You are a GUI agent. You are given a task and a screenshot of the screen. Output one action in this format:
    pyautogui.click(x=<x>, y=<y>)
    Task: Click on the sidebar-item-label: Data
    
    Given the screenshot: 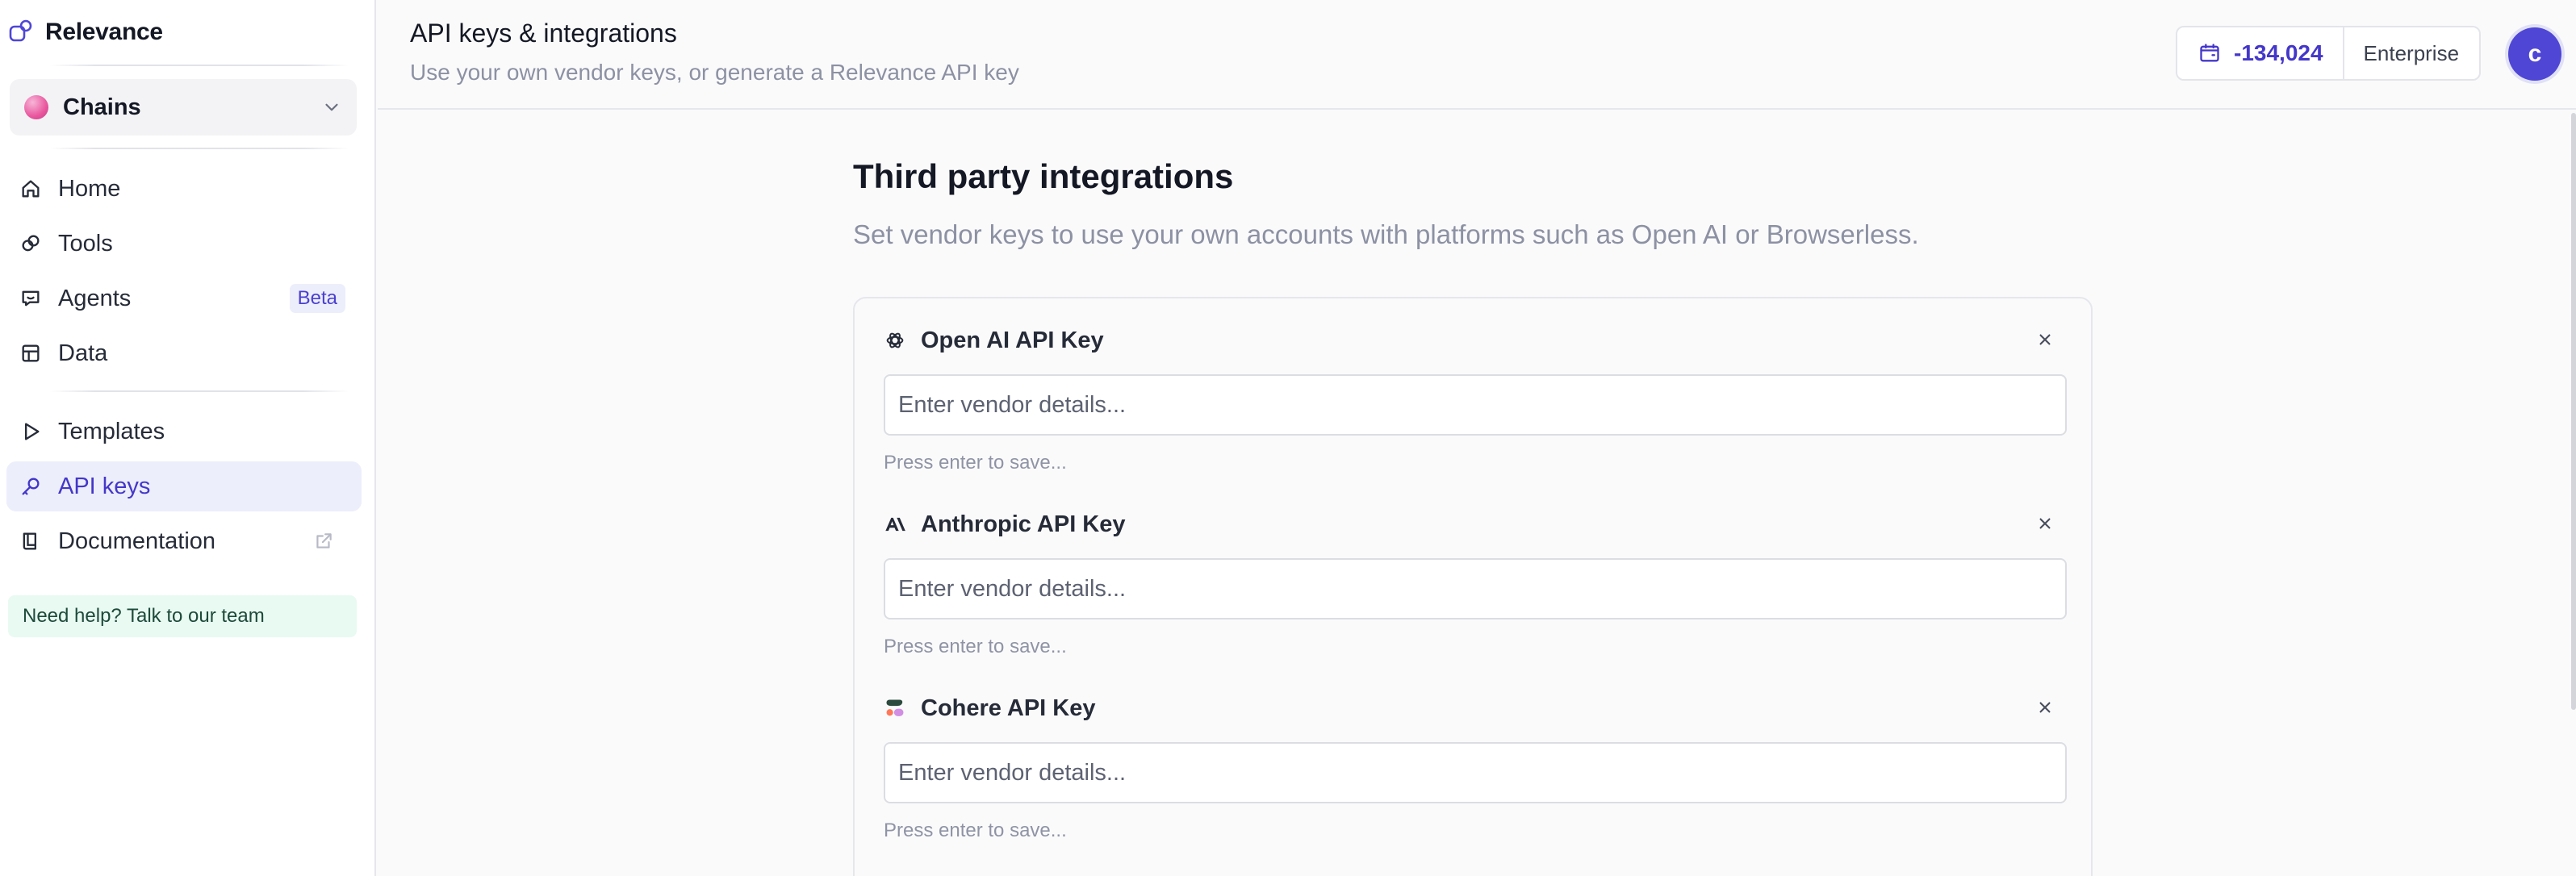 What is the action you would take?
    pyautogui.click(x=83, y=353)
    